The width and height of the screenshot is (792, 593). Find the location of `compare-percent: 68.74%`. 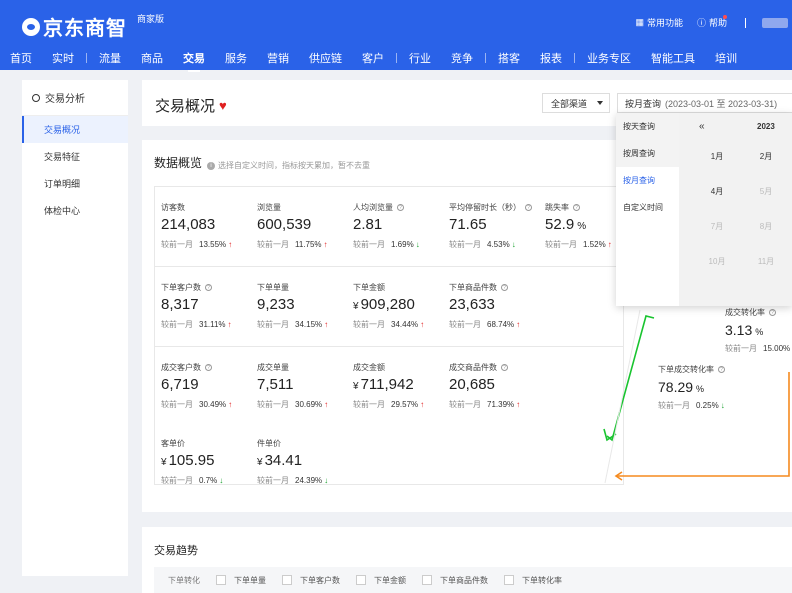

compare-percent: 68.74% is located at coordinates (501, 324).